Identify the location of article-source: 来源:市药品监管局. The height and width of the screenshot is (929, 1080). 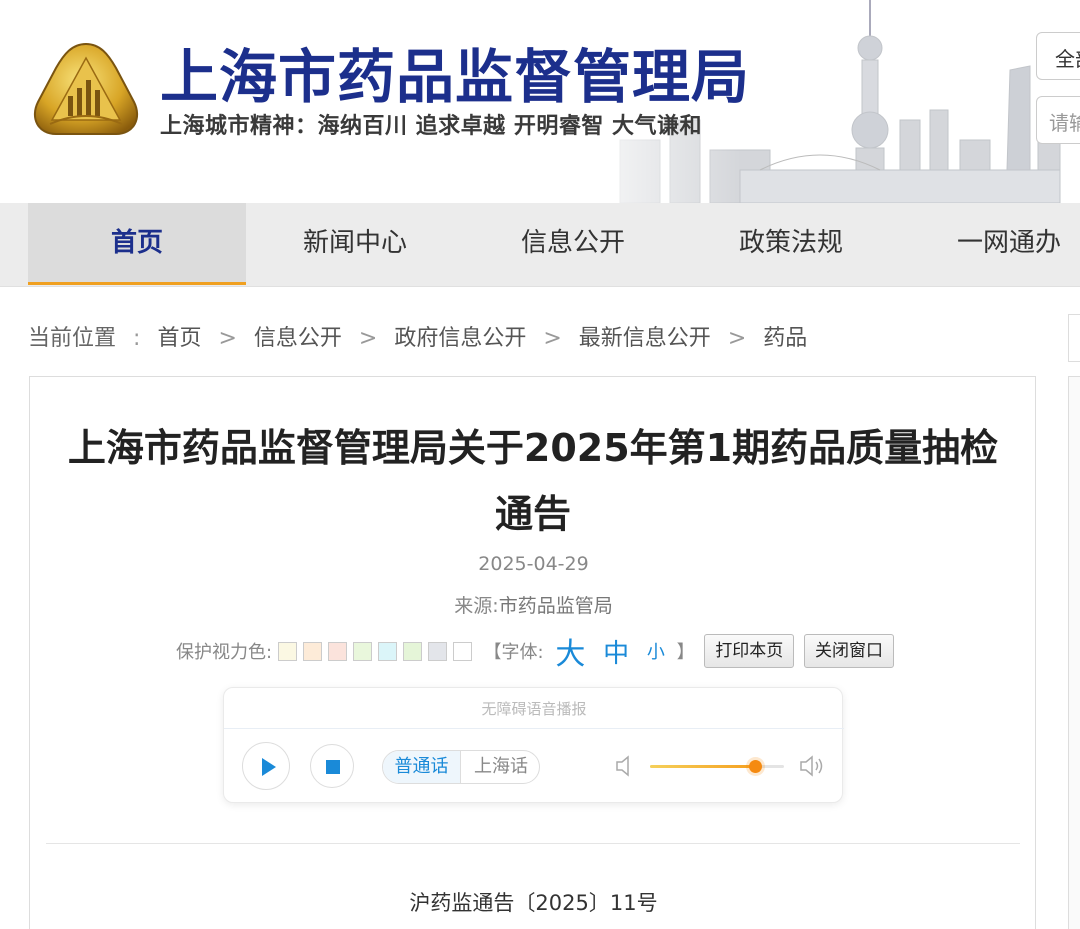
(533, 604).